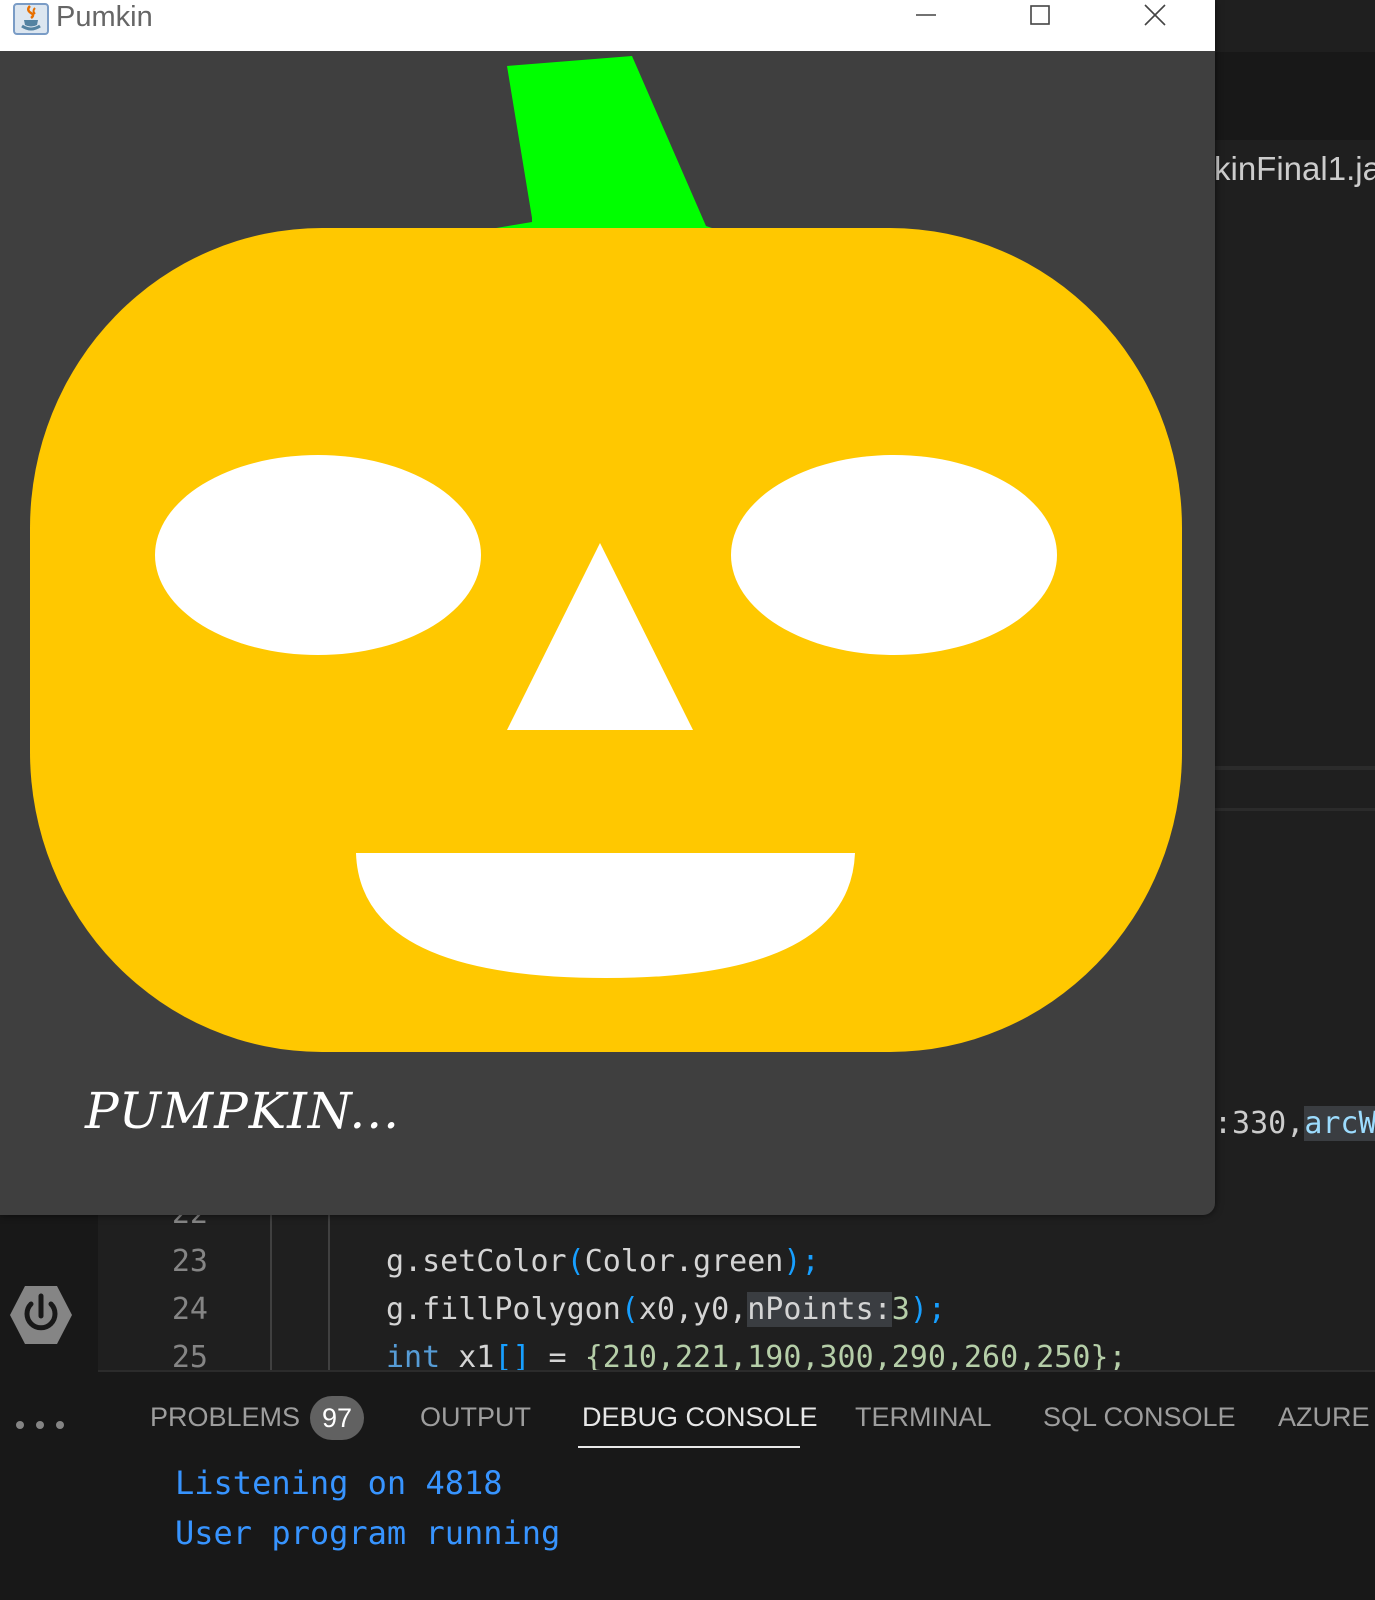 Image resolution: width=1375 pixels, height=1600 pixels. What do you see at coordinates (475, 1417) in the screenshot?
I see `tab-output: OUTPUT` at bounding box center [475, 1417].